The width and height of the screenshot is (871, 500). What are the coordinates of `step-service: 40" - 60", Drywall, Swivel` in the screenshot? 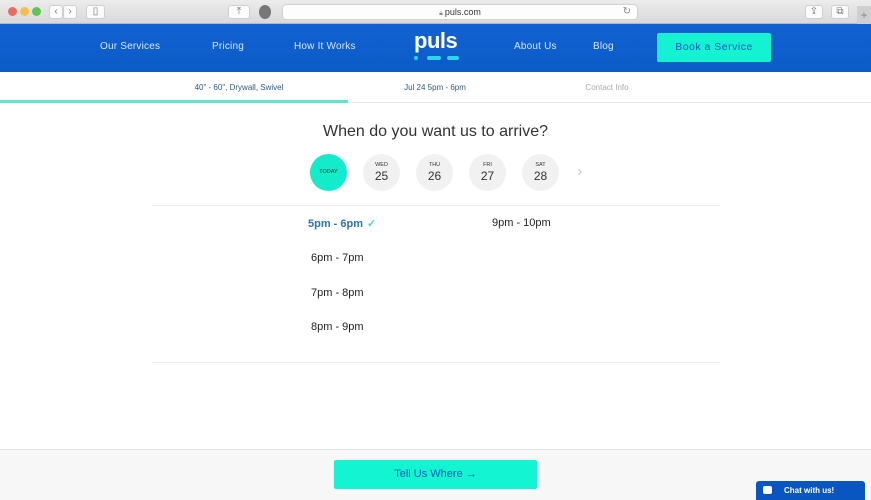 It's located at (239, 87).